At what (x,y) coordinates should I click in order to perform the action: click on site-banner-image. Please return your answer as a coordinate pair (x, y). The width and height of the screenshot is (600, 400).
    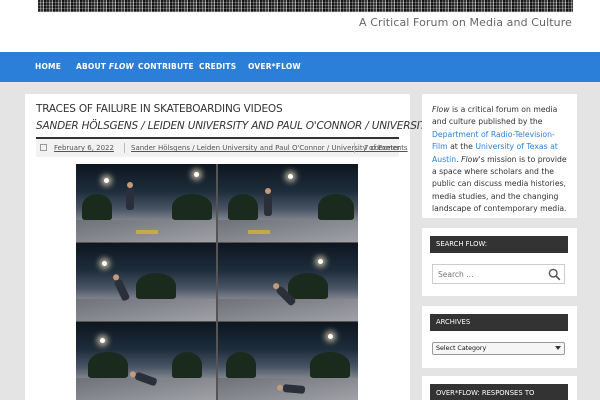
    Looking at the image, I should click on (305, 6).